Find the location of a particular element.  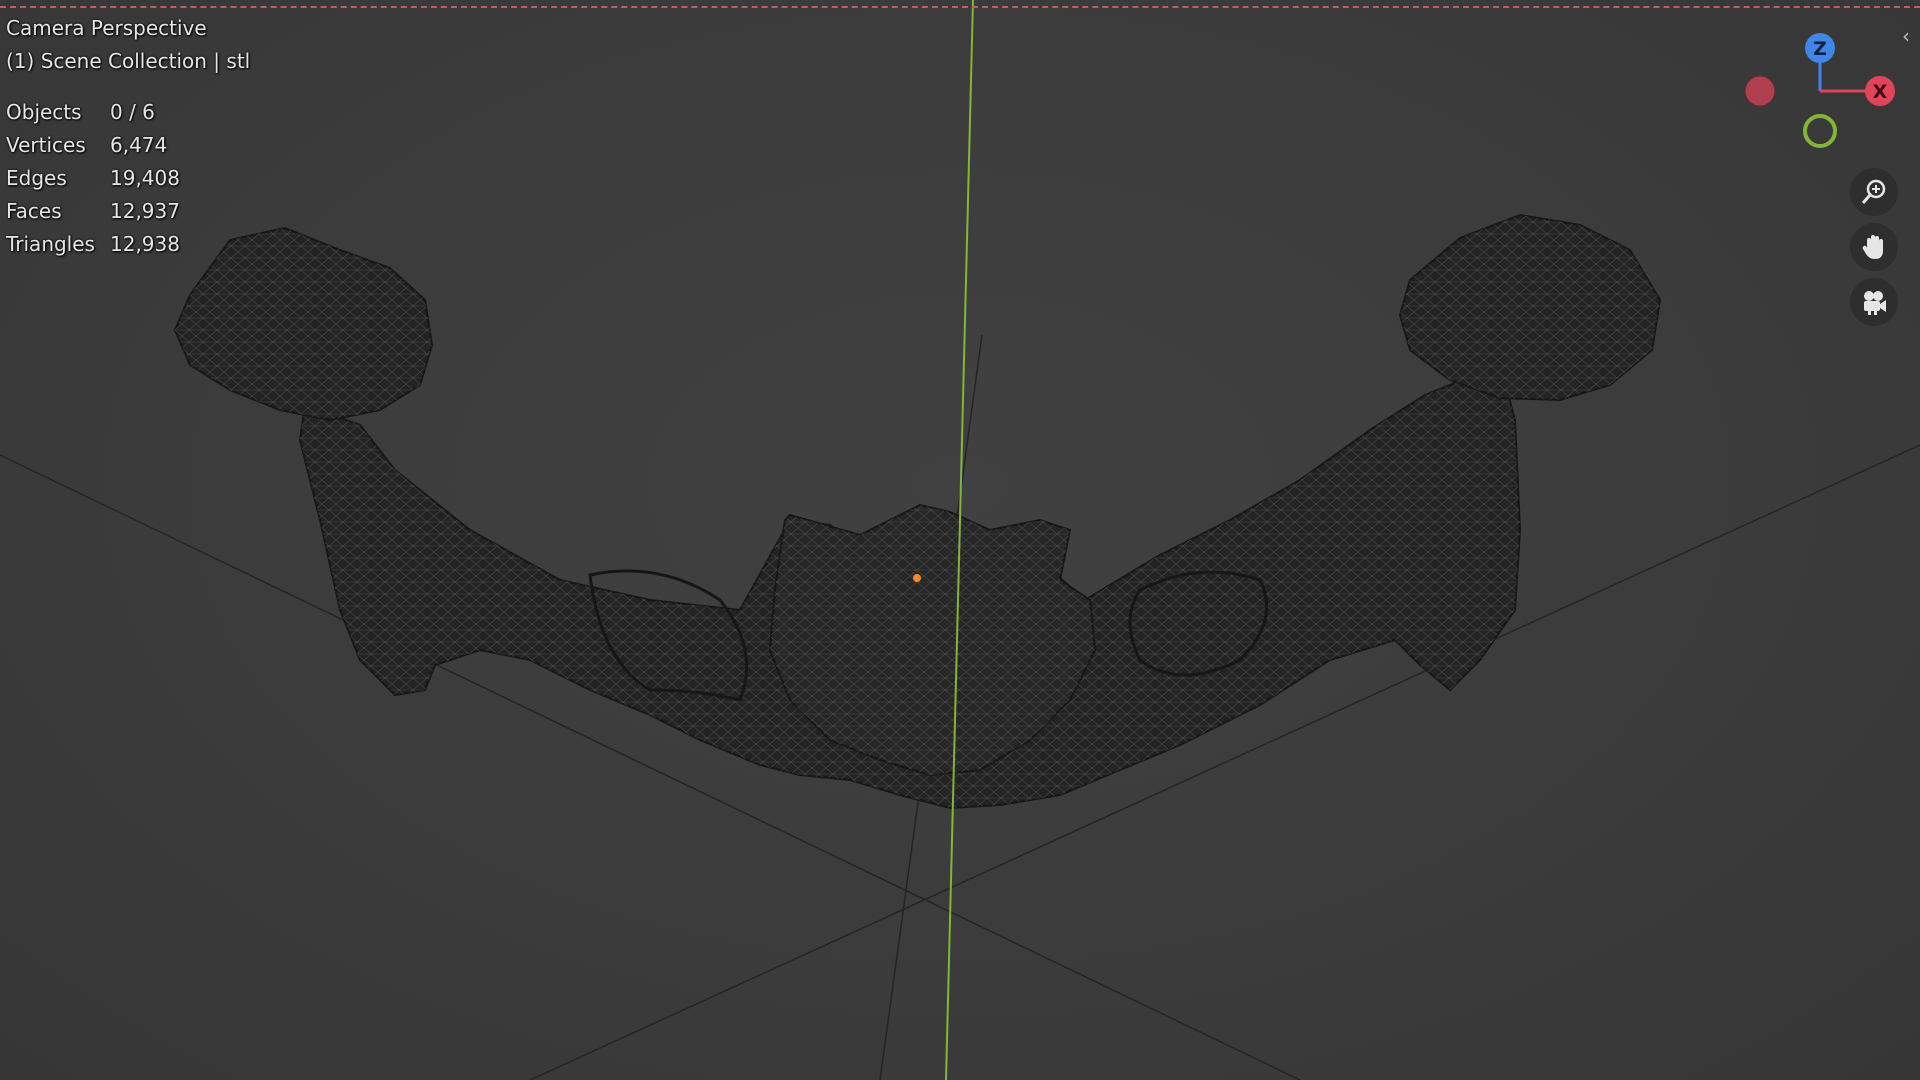

stat-label: Vertices is located at coordinates (46, 145).